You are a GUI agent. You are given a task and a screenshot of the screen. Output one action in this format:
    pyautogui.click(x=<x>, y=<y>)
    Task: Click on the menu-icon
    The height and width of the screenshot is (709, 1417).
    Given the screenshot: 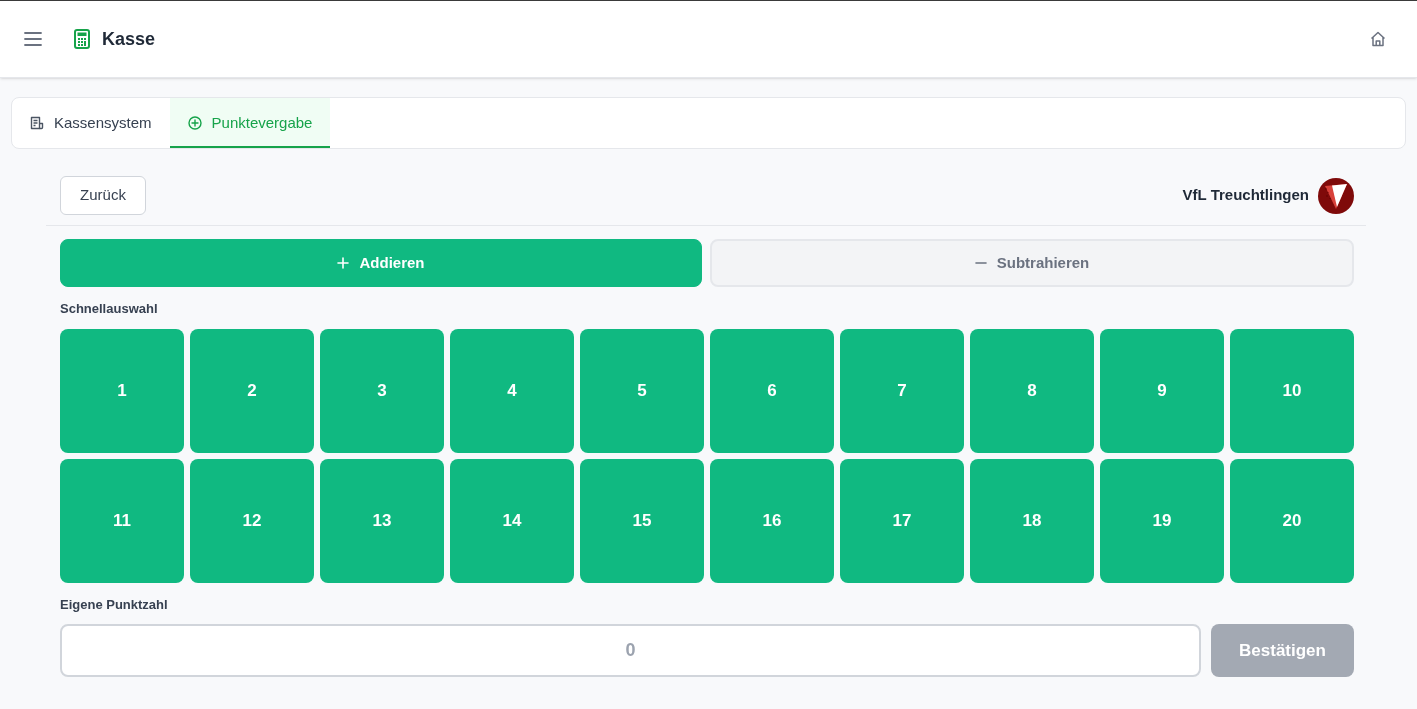 What is the action you would take?
    pyautogui.click(x=33, y=39)
    